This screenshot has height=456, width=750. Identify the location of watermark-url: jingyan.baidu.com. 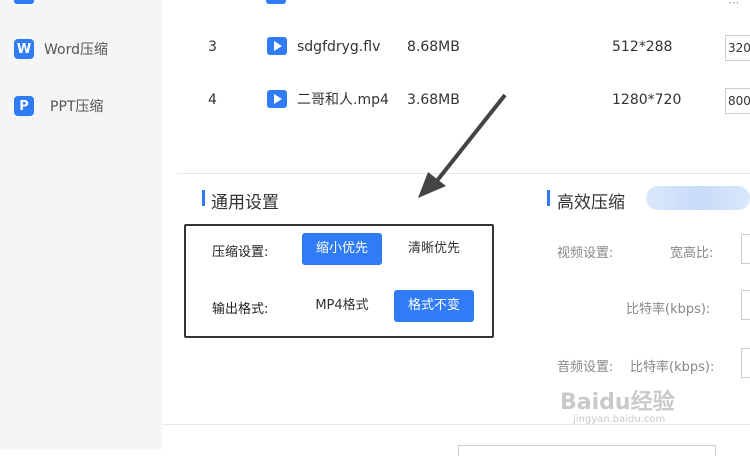
(619, 419).